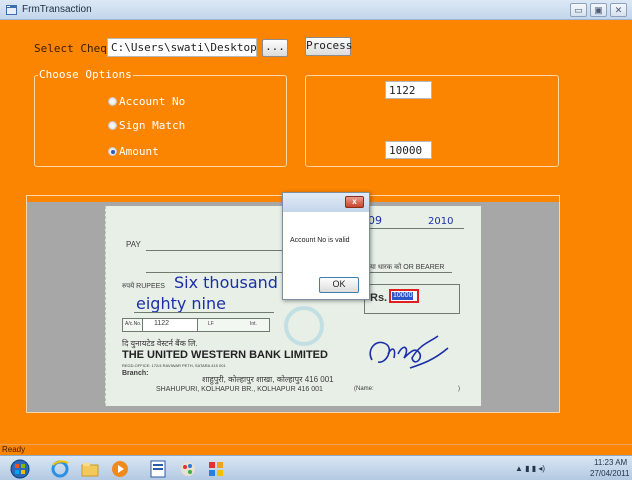  What do you see at coordinates (188, 469) in the screenshot?
I see `paint-app-icon` at bounding box center [188, 469].